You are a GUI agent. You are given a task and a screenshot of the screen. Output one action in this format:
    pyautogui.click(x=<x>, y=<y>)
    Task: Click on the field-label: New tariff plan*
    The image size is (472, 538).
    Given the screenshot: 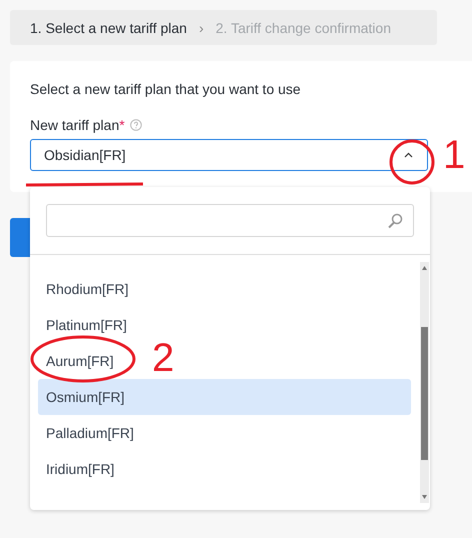 What is the action you would take?
    pyautogui.click(x=77, y=125)
    